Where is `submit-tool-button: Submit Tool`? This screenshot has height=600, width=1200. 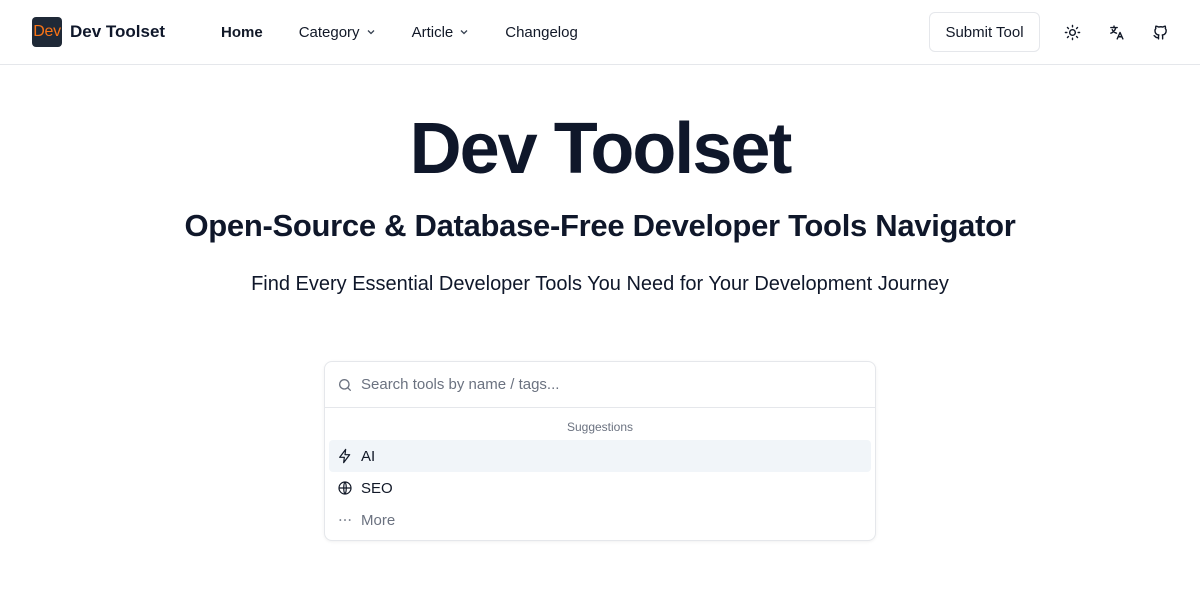
submit-tool-button: Submit Tool is located at coordinates (984, 32).